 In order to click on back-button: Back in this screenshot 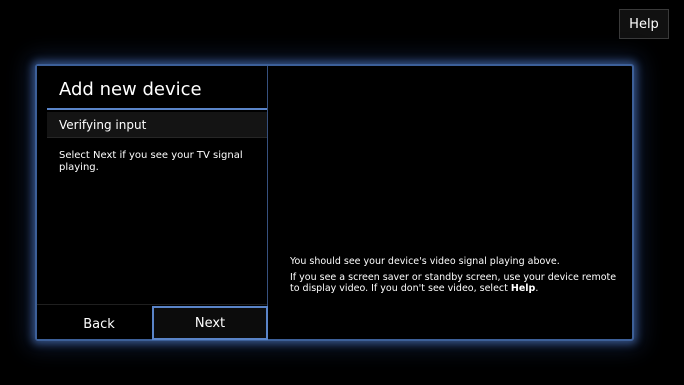, I will do `click(99, 324)`.